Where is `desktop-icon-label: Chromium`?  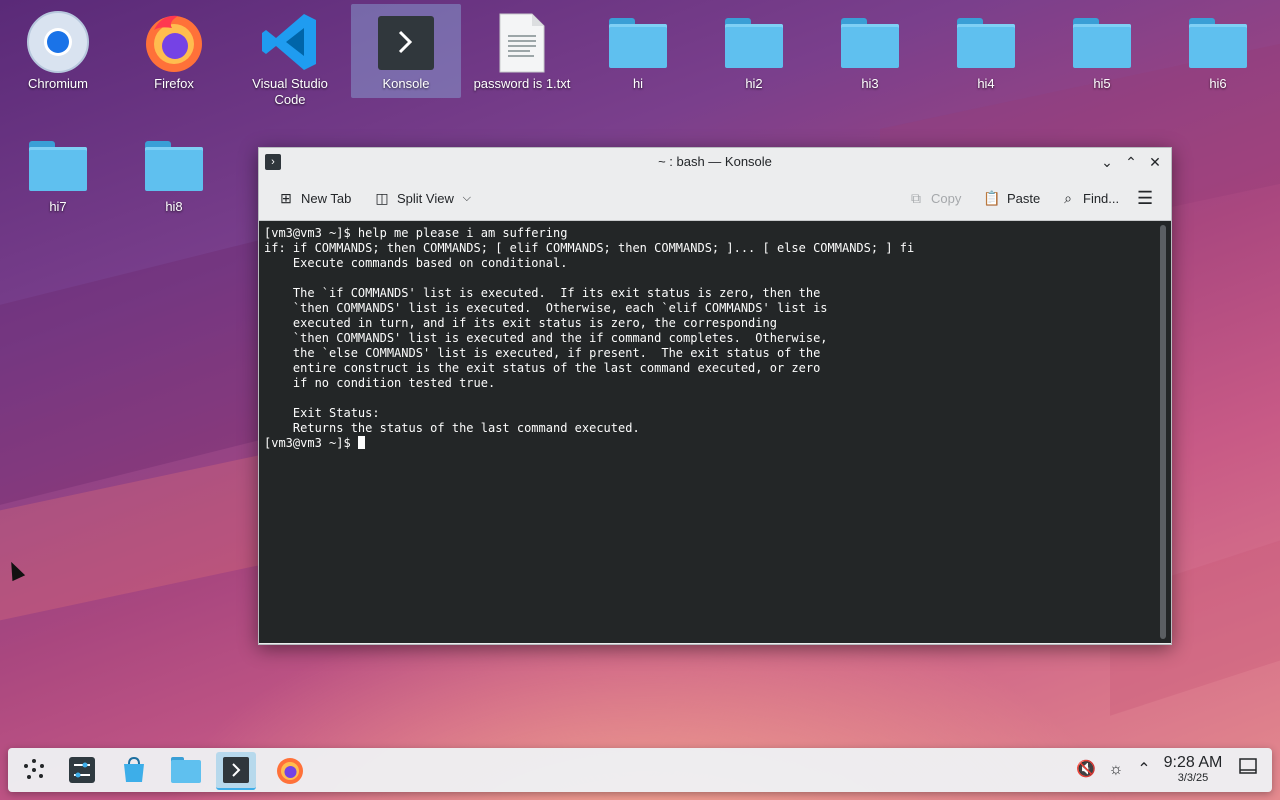 desktop-icon-label: Chromium is located at coordinates (58, 83).